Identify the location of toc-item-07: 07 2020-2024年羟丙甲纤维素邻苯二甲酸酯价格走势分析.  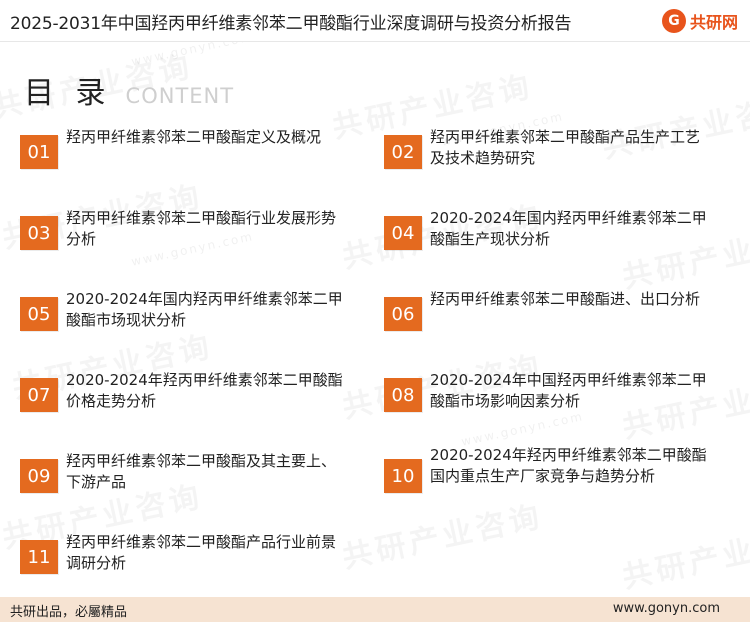
(190, 398).